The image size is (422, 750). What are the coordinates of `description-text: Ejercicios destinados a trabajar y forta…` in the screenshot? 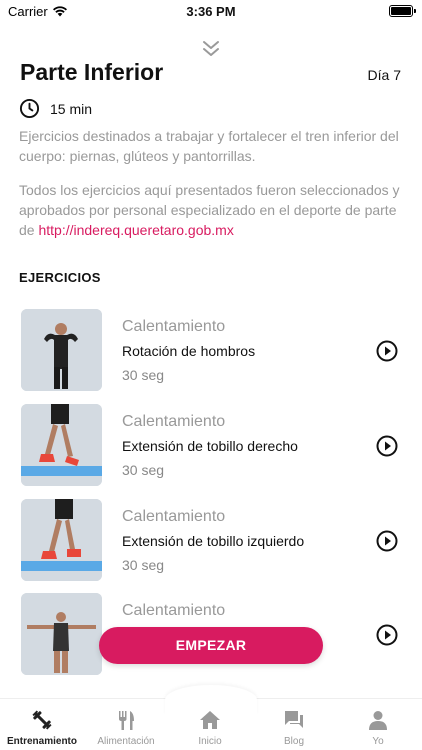 It's located at (209, 146).